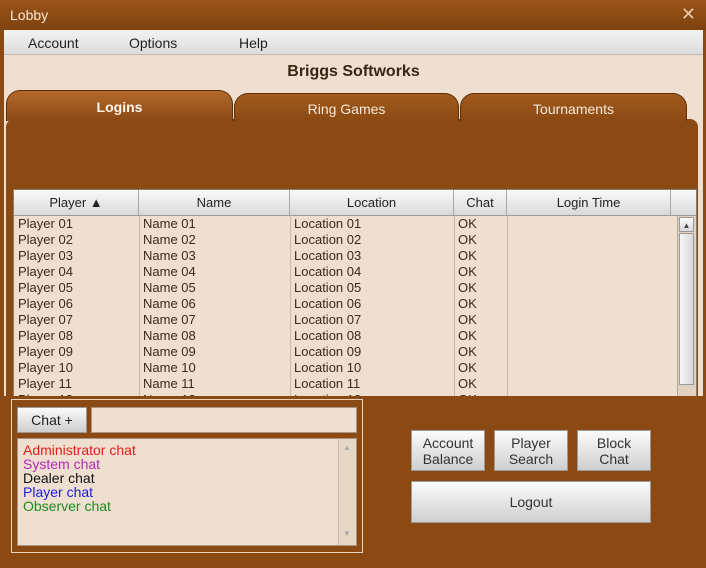  What do you see at coordinates (589, 202) in the screenshot?
I see `column-header-login-time: Login Time` at bounding box center [589, 202].